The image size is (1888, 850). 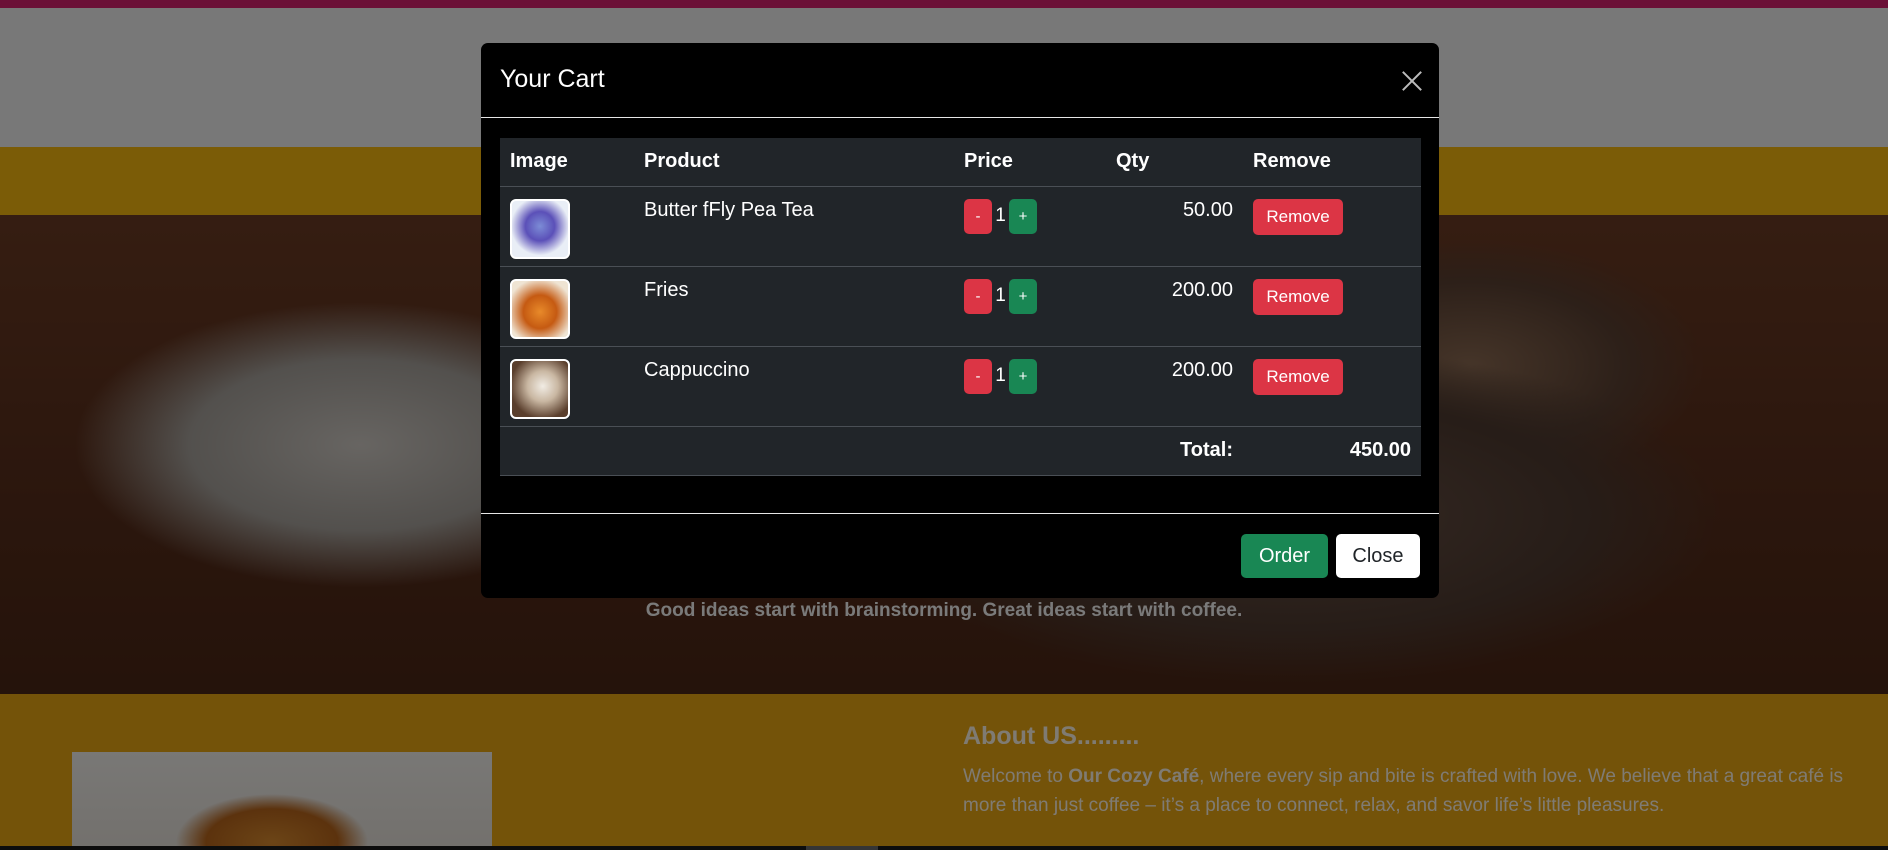 I want to click on modal-header: Your Cart, so click(x=960, y=80).